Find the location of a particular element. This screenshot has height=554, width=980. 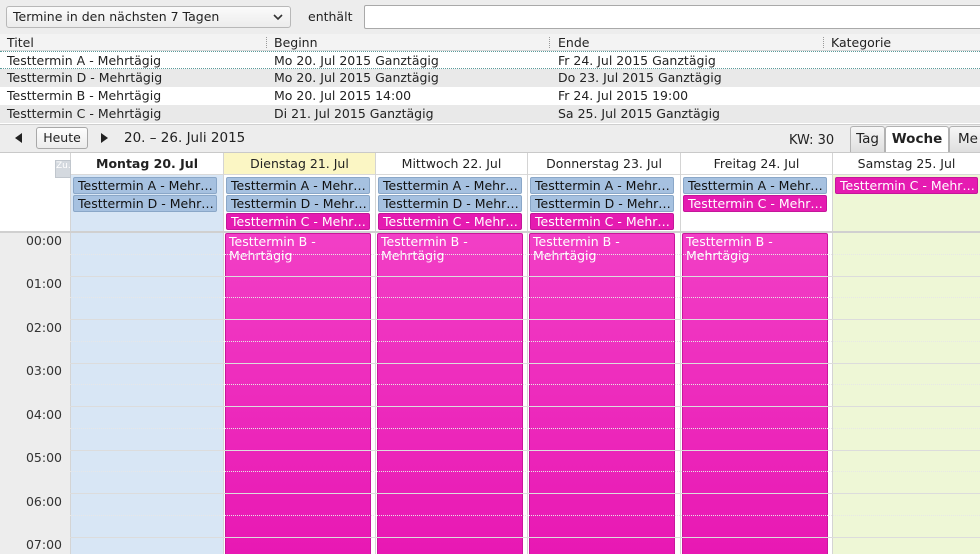

day-header: Mittwoch 22. Jul is located at coordinates (451, 164).